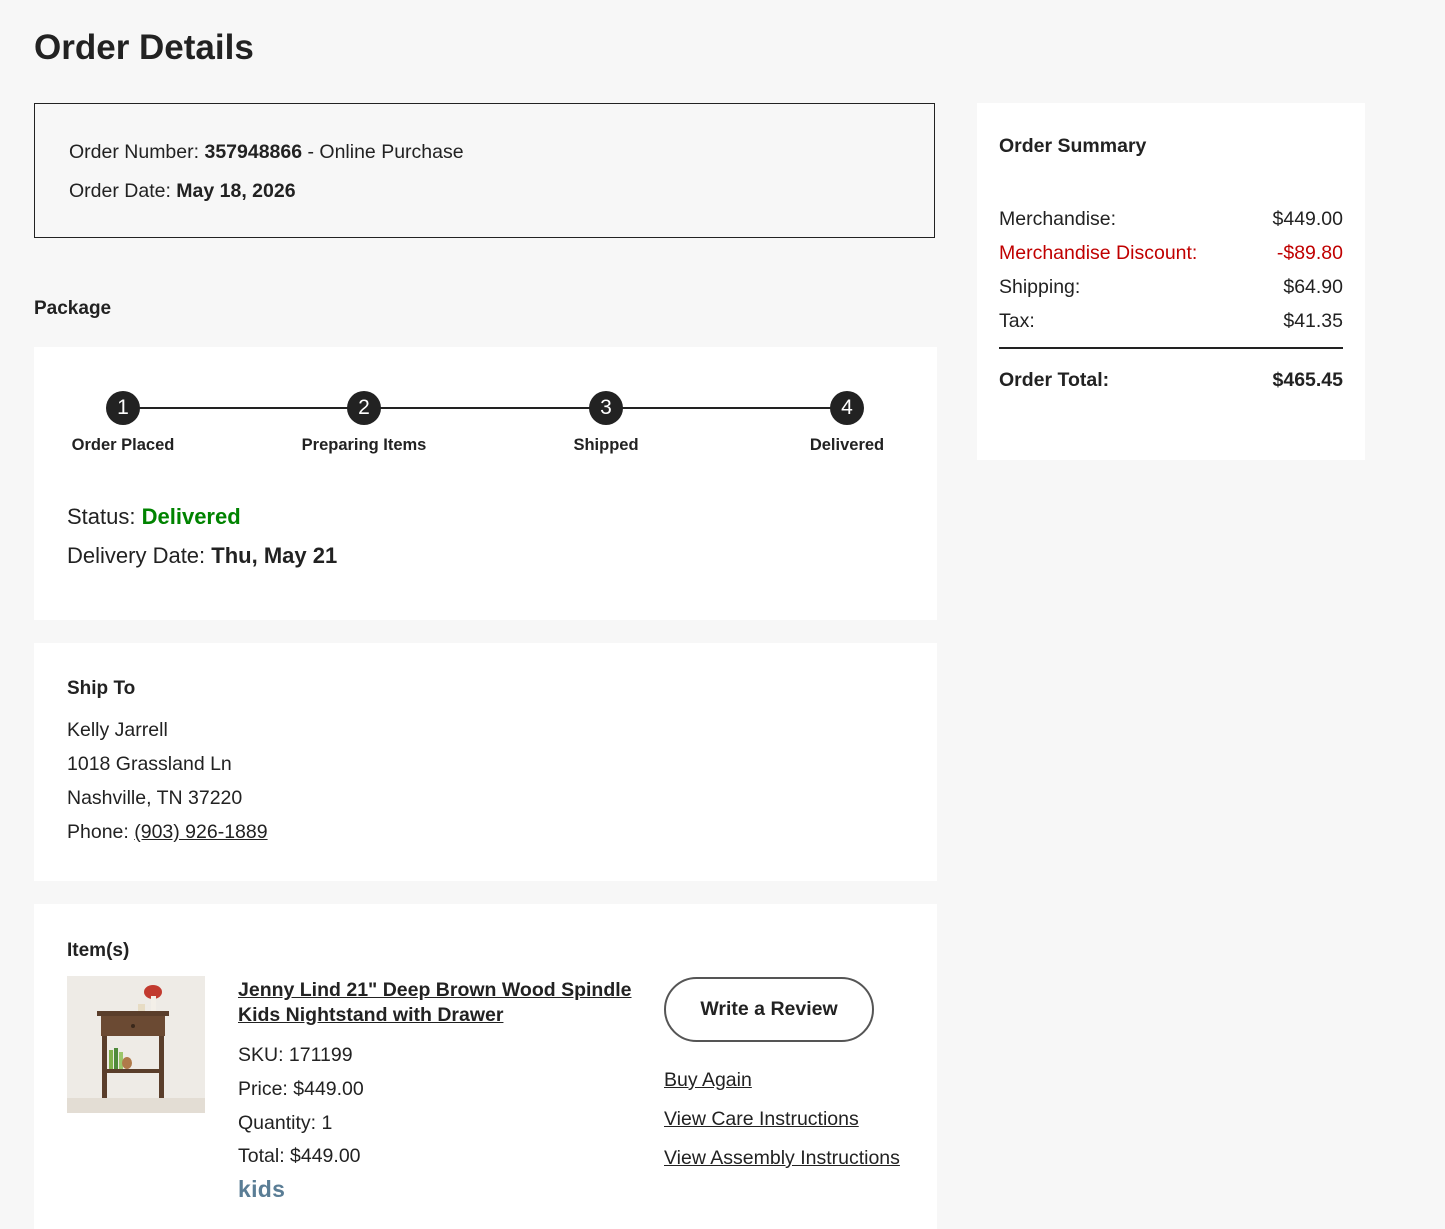 This screenshot has height=1229, width=1445. I want to click on shipping-value: $64.90, so click(1313, 287).